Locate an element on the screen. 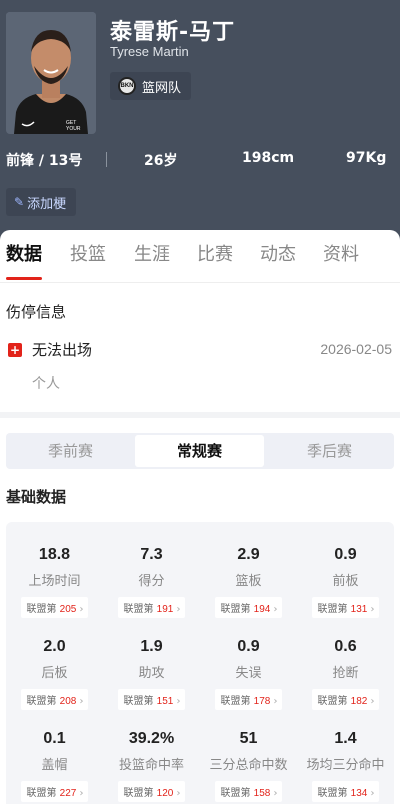  basic-stats-title: 基础数据 is located at coordinates (36, 497).